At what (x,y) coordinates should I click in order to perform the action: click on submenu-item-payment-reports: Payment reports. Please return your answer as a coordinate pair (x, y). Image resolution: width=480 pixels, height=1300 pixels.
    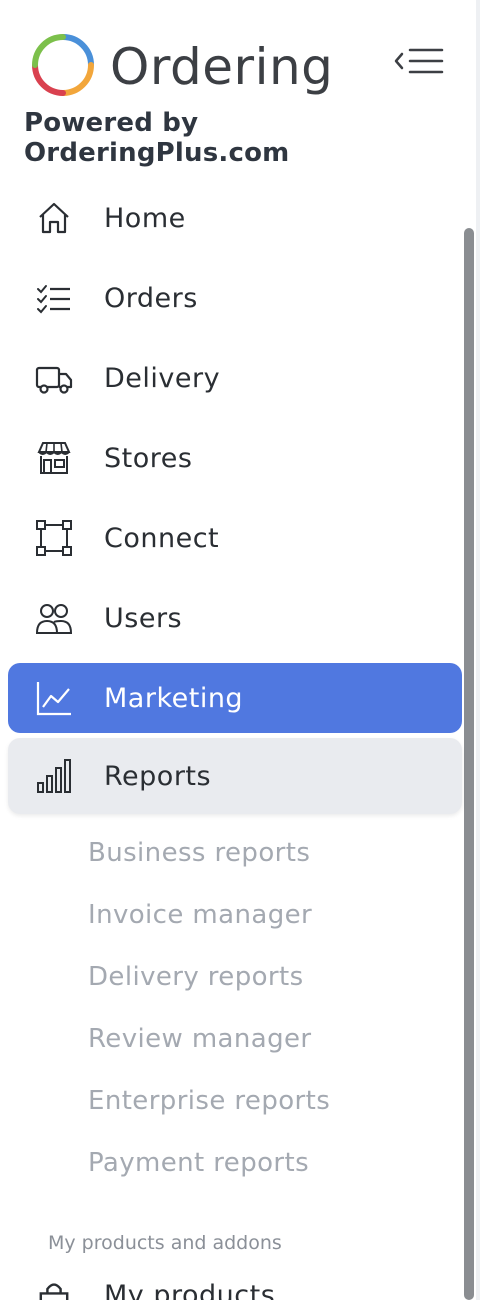
    Looking at the image, I should click on (235, 1163).